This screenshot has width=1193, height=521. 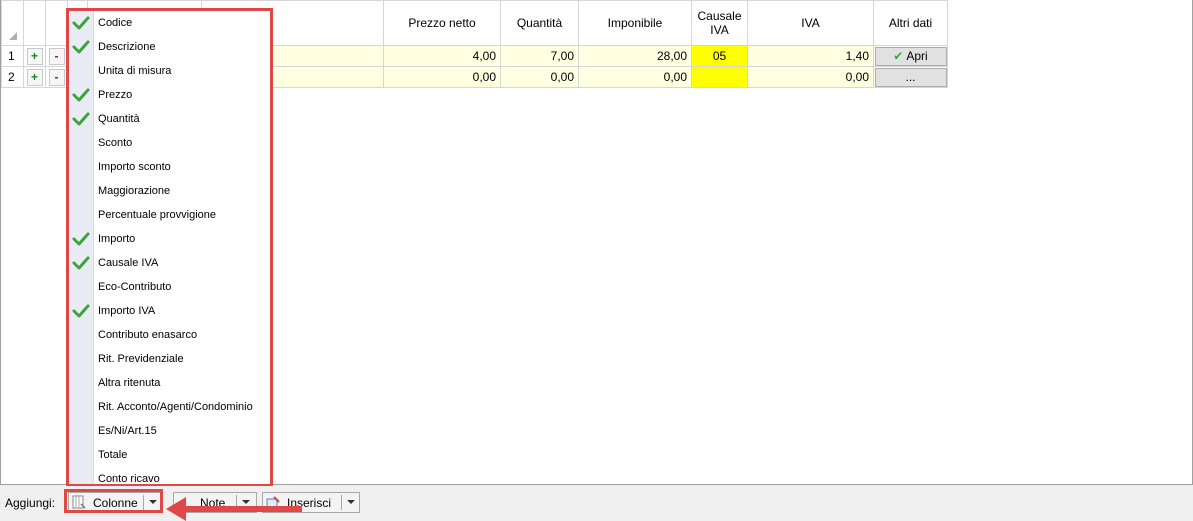 What do you see at coordinates (539, 23) in the screenshot?
I see `header-quantita: Quantità` at bounding box center [539, 23].